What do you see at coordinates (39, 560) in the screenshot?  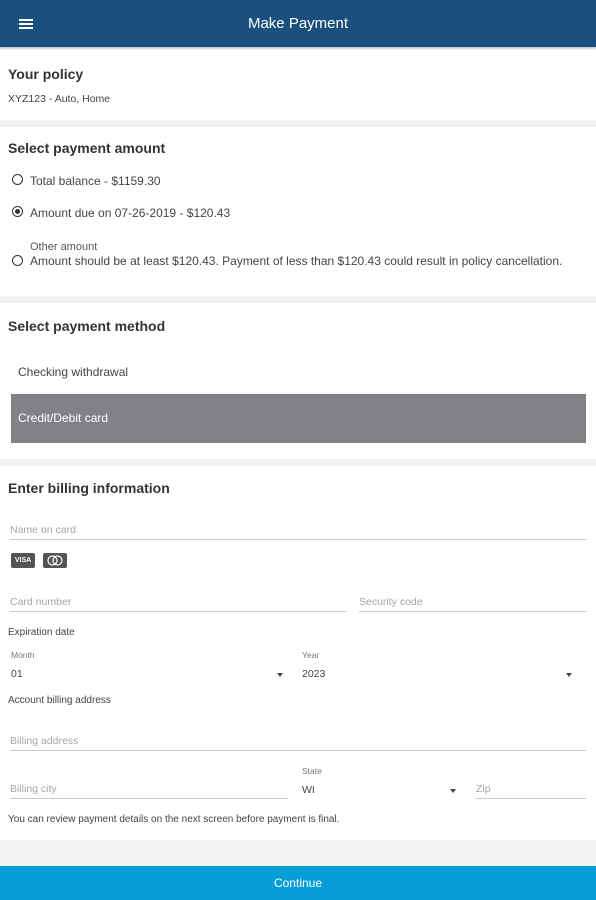 I see `accepted-cards: VISA` at bounding box center [39, 560].